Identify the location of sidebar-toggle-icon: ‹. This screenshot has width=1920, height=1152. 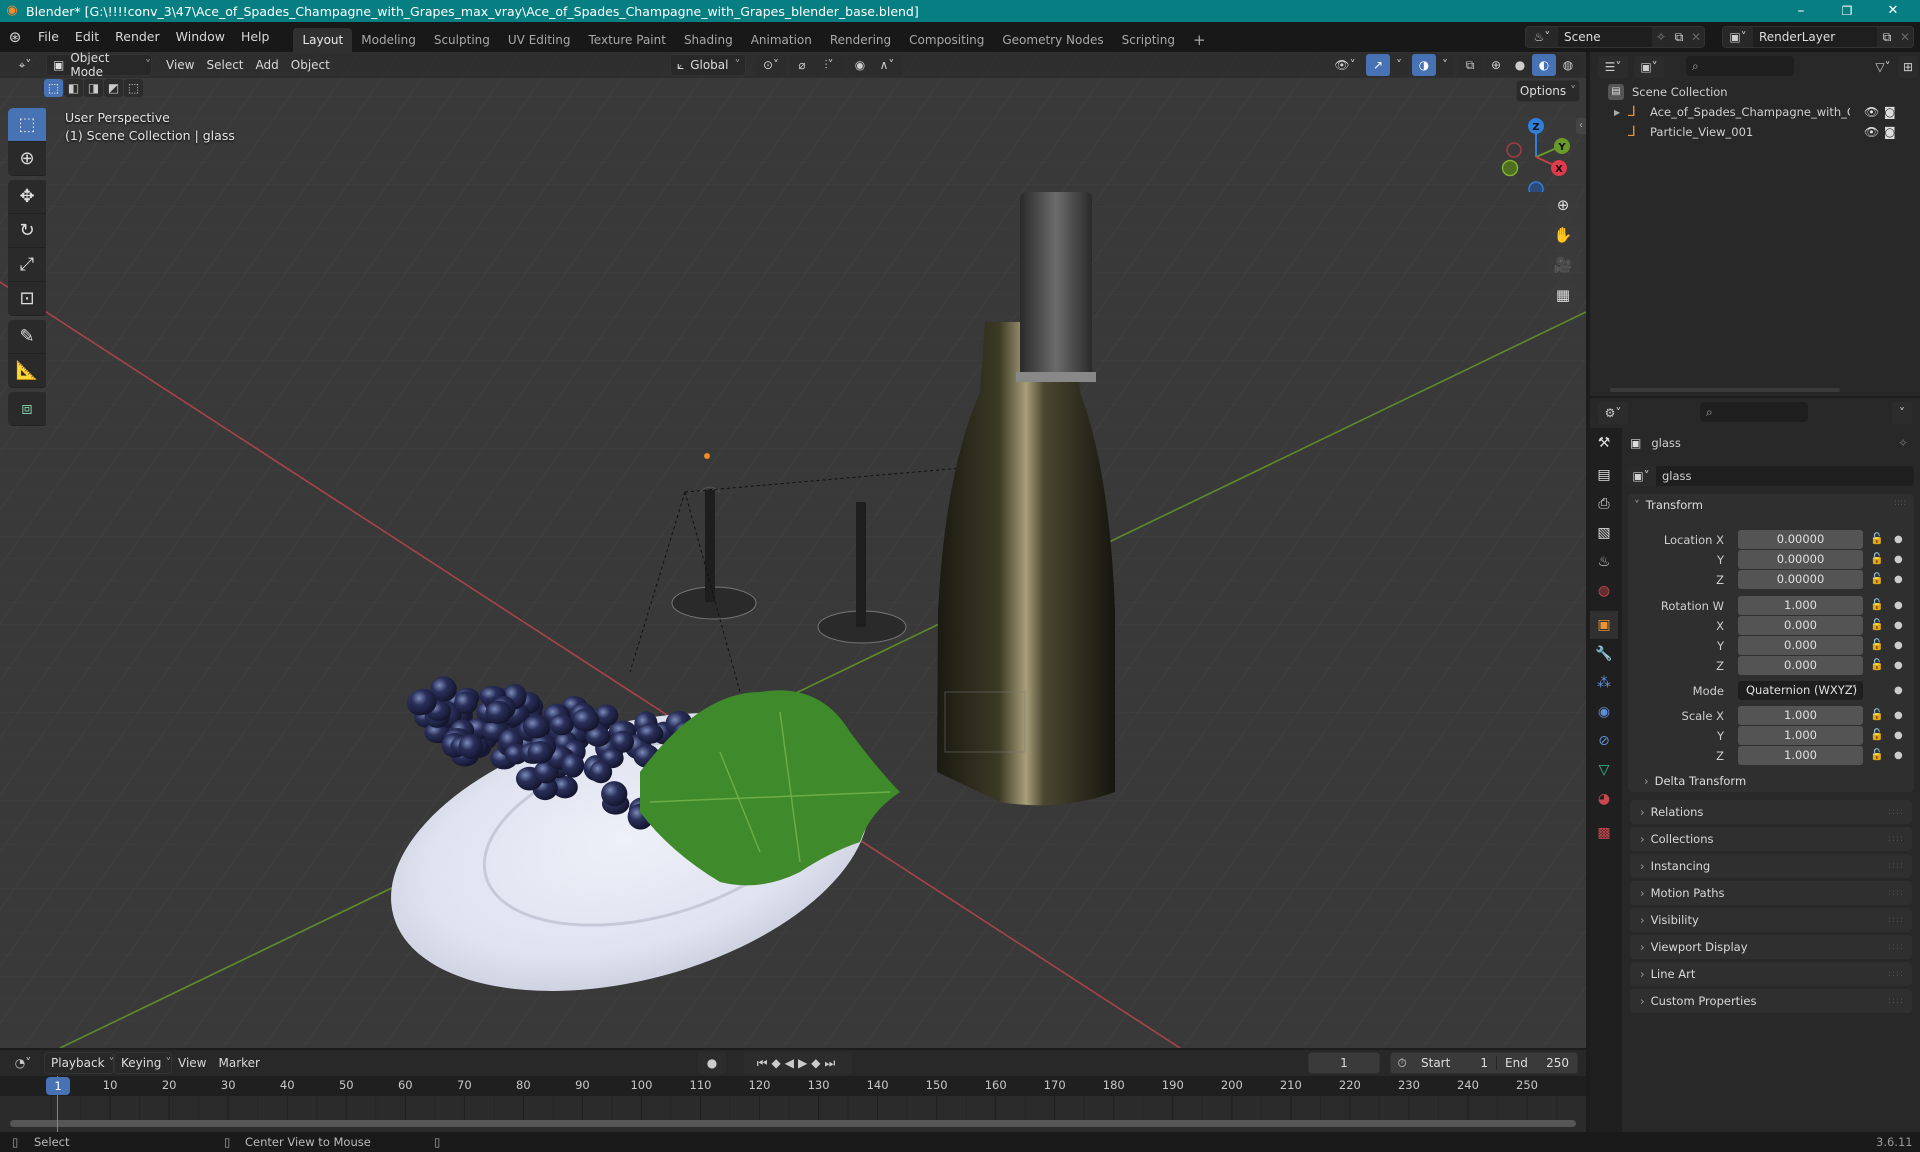
(1581, 126).